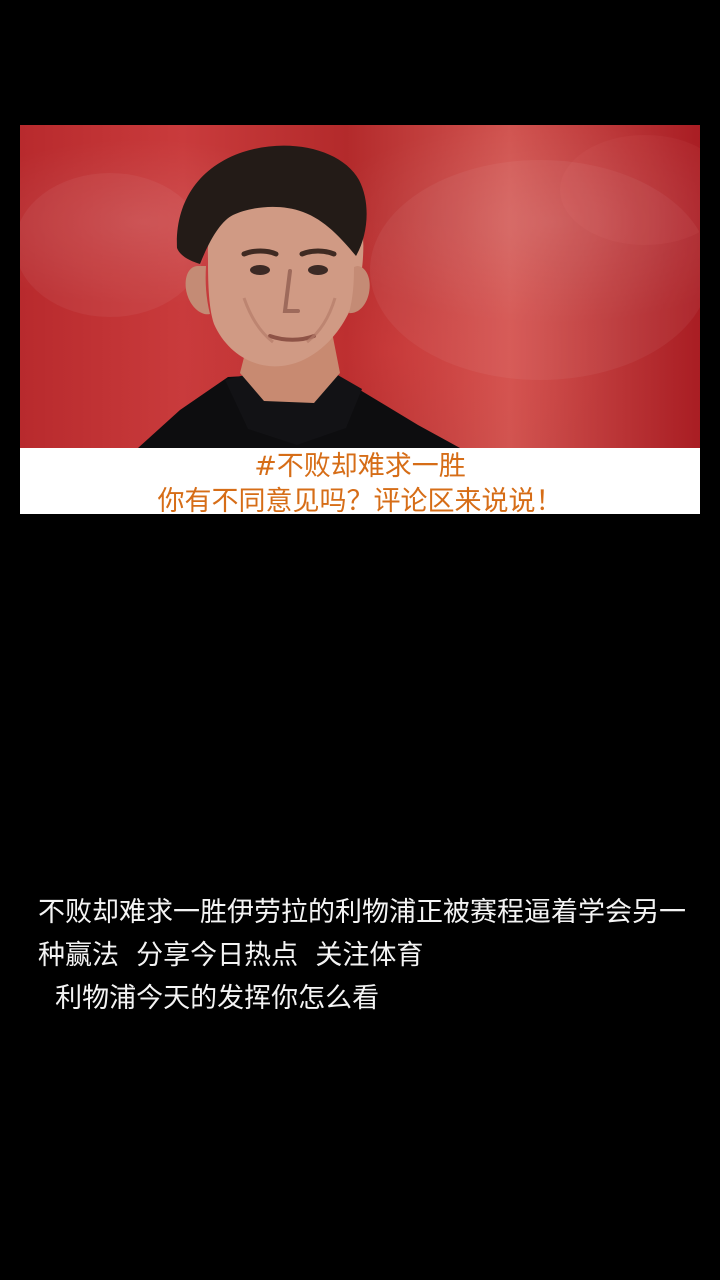 Image resolution: width=720 pixels, height=1280 pixels. Describe the element at coordinates (360, 500) in the screenshot. I see `video-caption-line-2: 你有不同意见吗？评论区来说说！` at that location.